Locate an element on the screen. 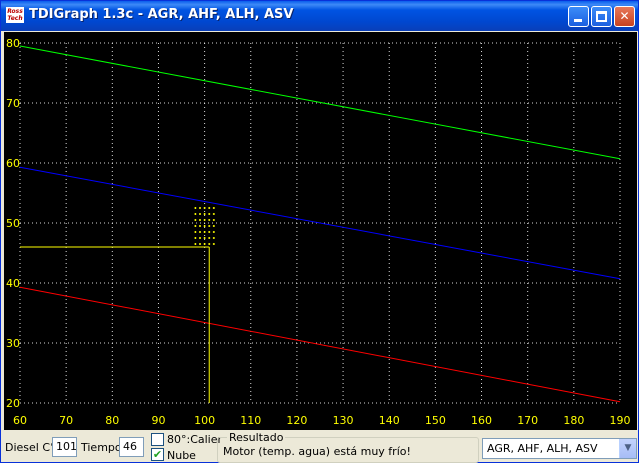 This screenshot has width=639, height=463. tiempo-label: Tiempo is located at coordinates (101, 447).